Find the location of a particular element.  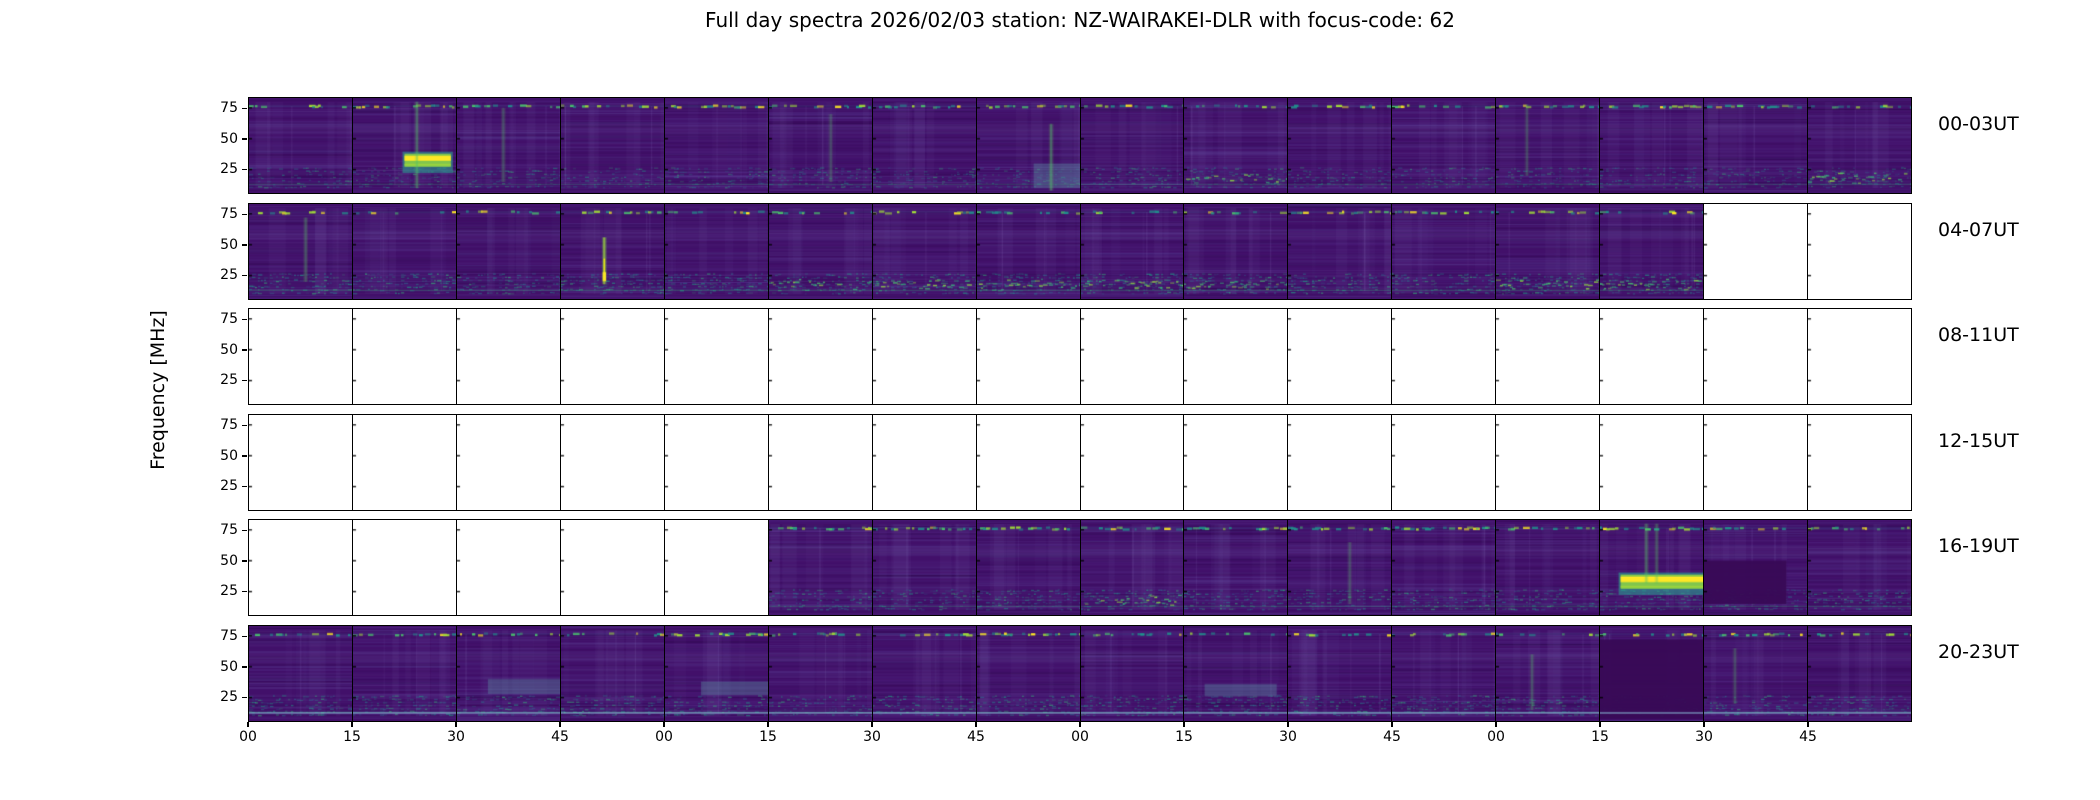

spectra-row-08-11UT is located at coordinates (1080, 356).